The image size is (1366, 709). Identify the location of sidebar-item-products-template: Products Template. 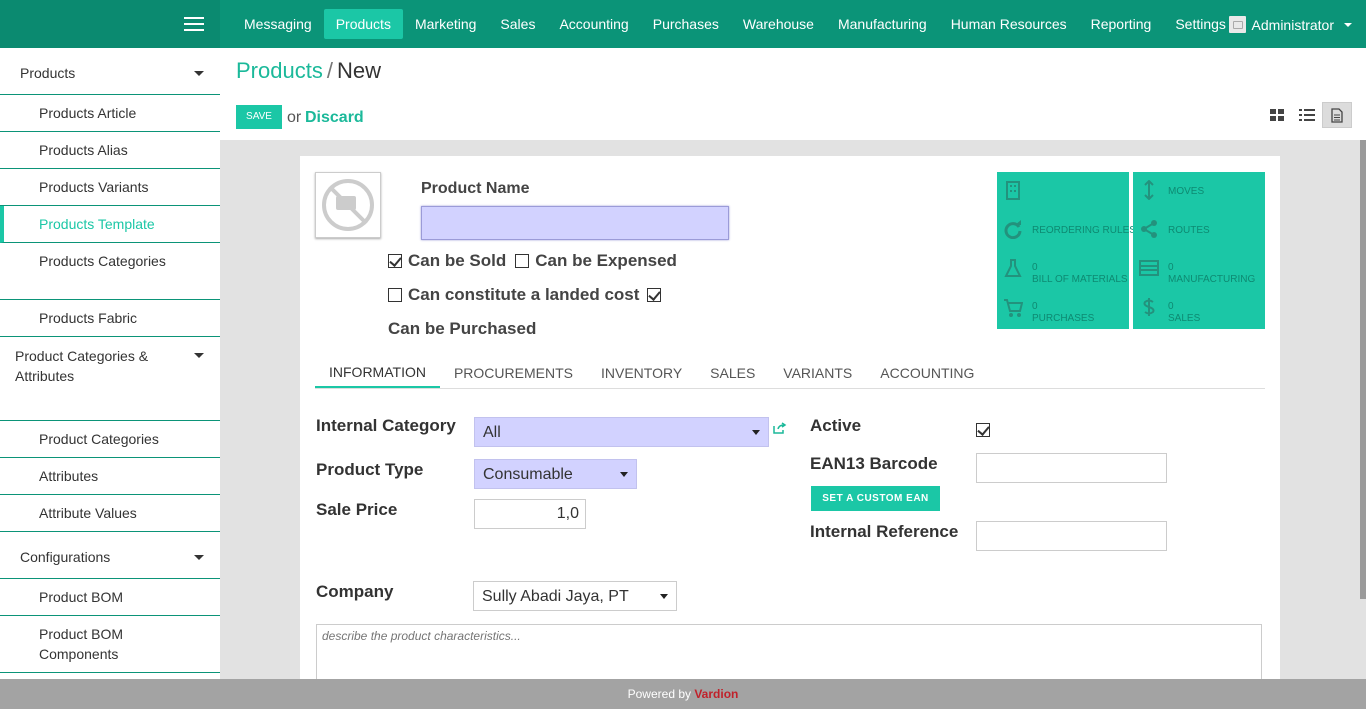
(110, 224).